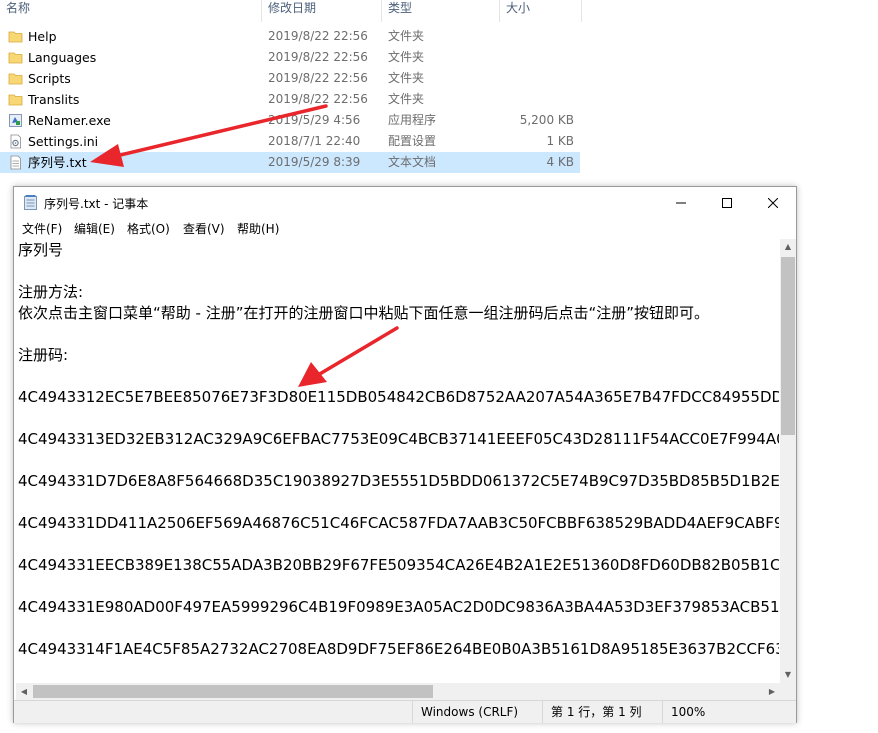 The height and width of the screenshot is (733, 878). Describe the element at coordinates (15, 120) in the screenshot. I see `exe-icon` at that location.